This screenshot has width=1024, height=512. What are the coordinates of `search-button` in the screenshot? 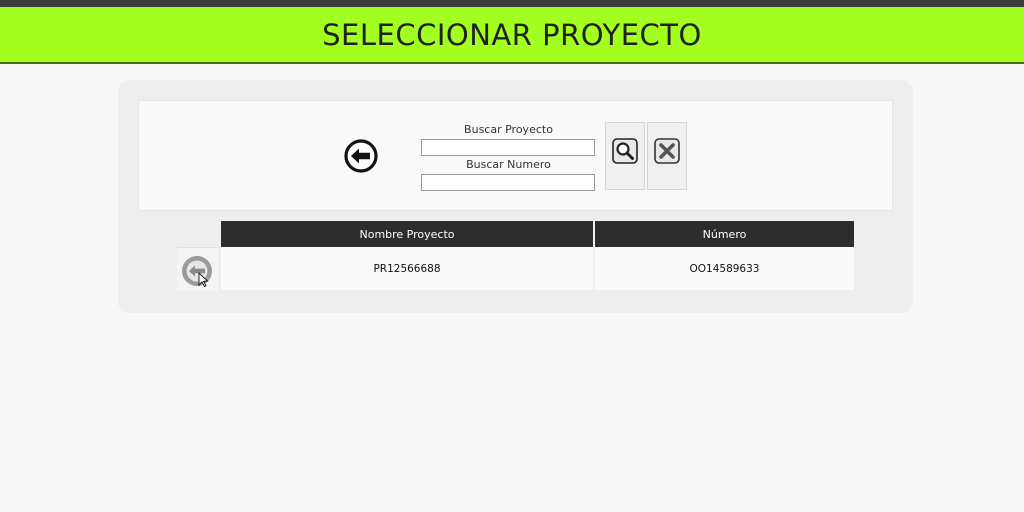 It's located at (625, 156).